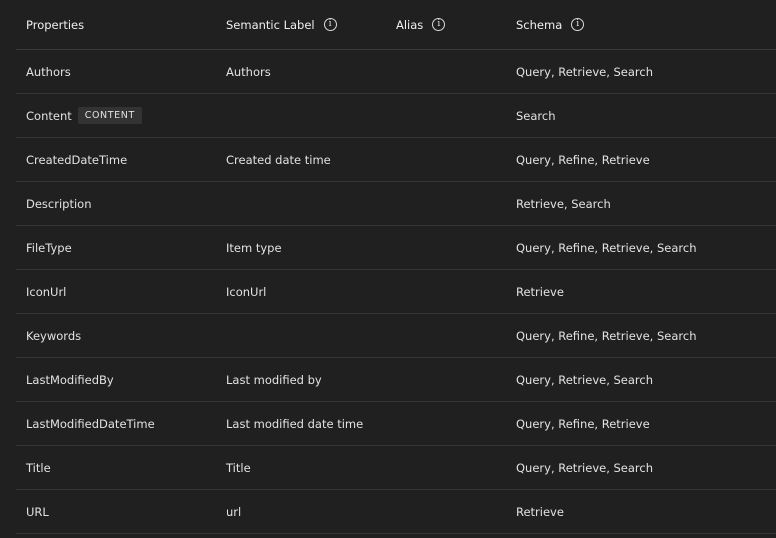 The height and width of the screenshot is (538, 776). I want to click on cell-property: FileType, so click(49, 247).